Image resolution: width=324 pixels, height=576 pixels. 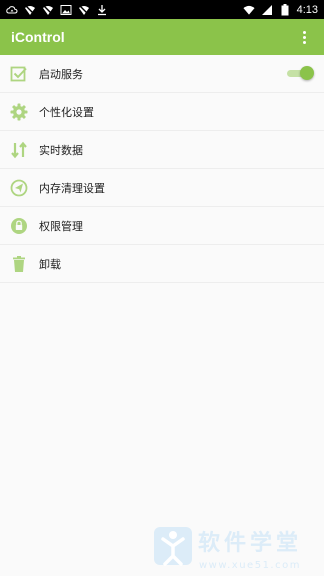 What do you see at coordinates (19, 74) in the screenshot?
I see `checkbox-checked-icon` at bounding box center [19, 74].